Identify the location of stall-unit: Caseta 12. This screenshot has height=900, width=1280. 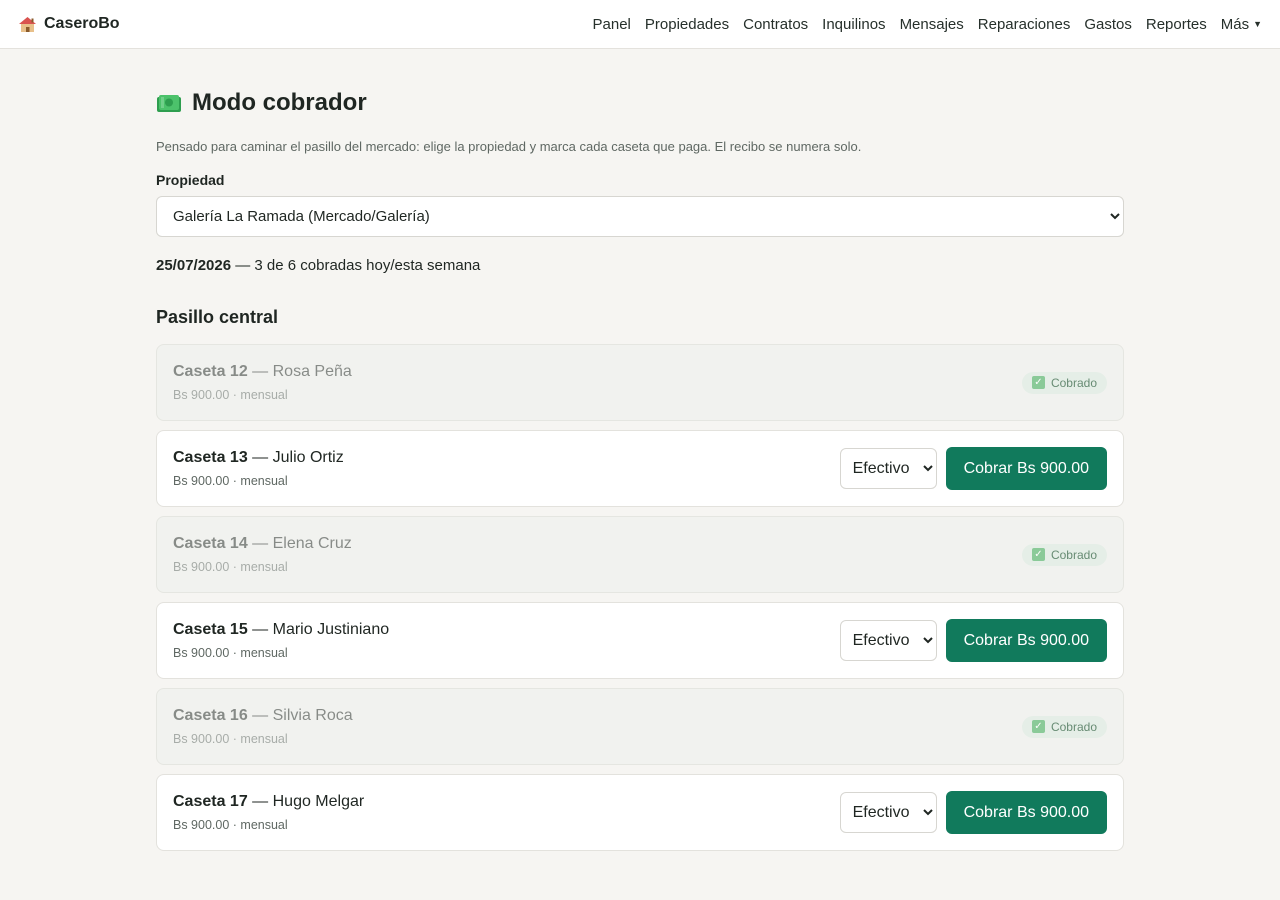
(210, 371).